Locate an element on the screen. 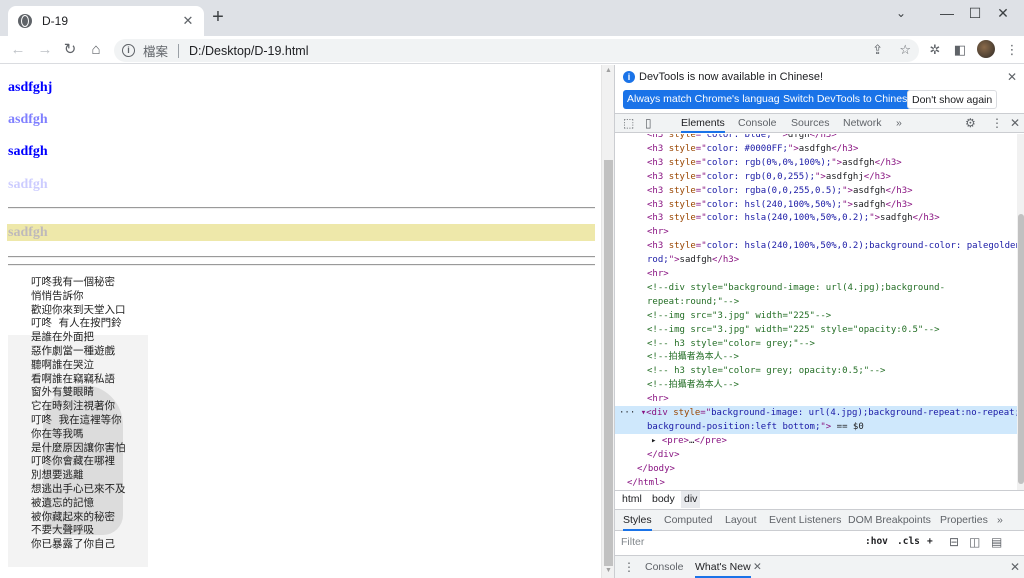 The width and height of the screenshot is (1024, 578). dom-node-line: ▸ <pre>…</pre> is located at coordinates (816, 441).